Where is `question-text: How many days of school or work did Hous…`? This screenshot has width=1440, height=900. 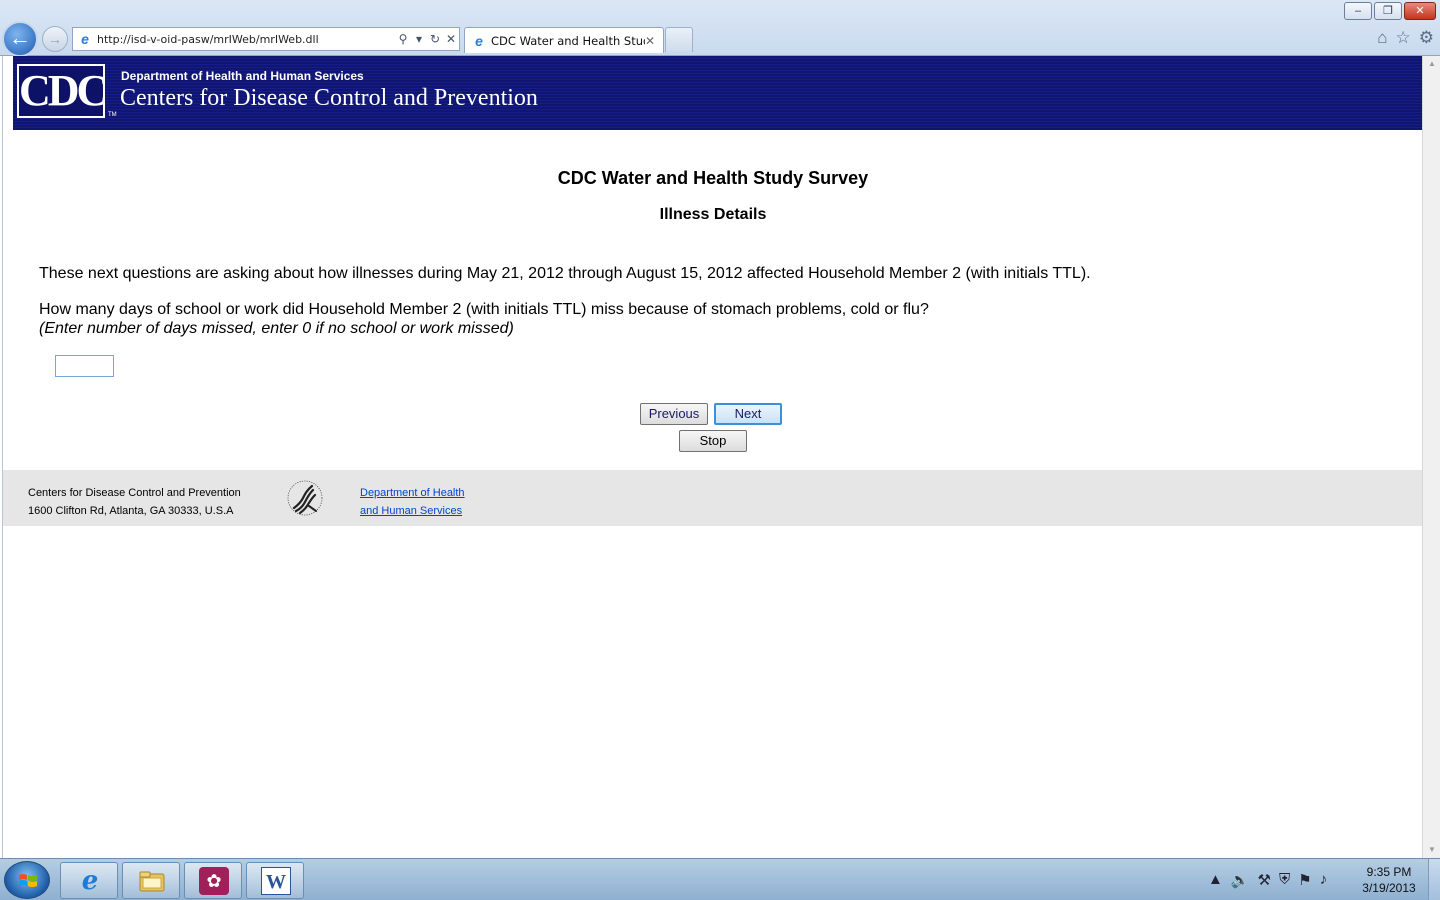
question-text: How many days of school or work did Hous… is located at coordinates (484, 309).